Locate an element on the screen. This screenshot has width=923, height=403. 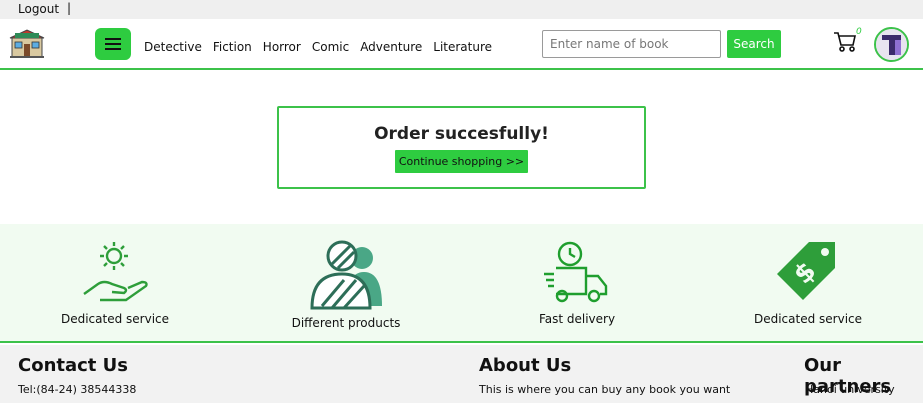
nav-adventure: Adventure is located at coordinates (391, 47).